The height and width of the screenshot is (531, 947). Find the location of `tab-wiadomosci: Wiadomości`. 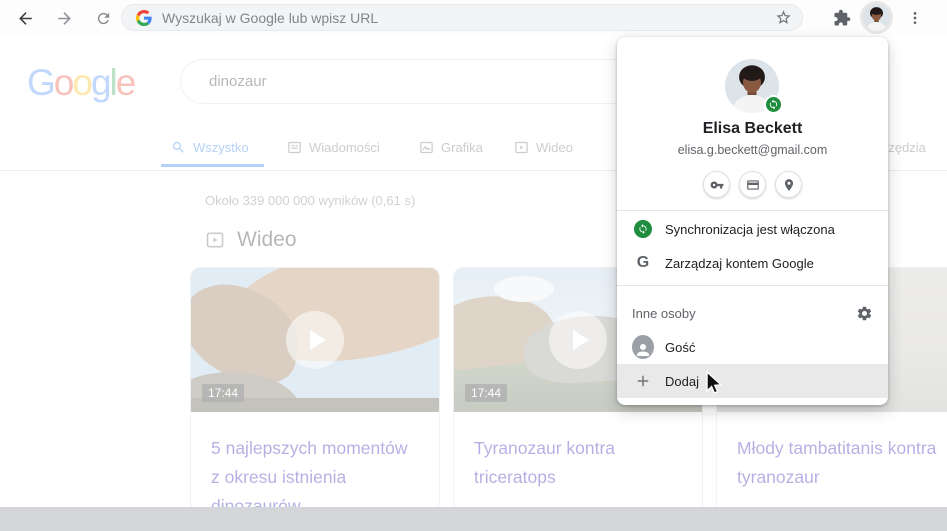

tab-wiadomosci: Wiadomości is located at coordinates (333, 147).